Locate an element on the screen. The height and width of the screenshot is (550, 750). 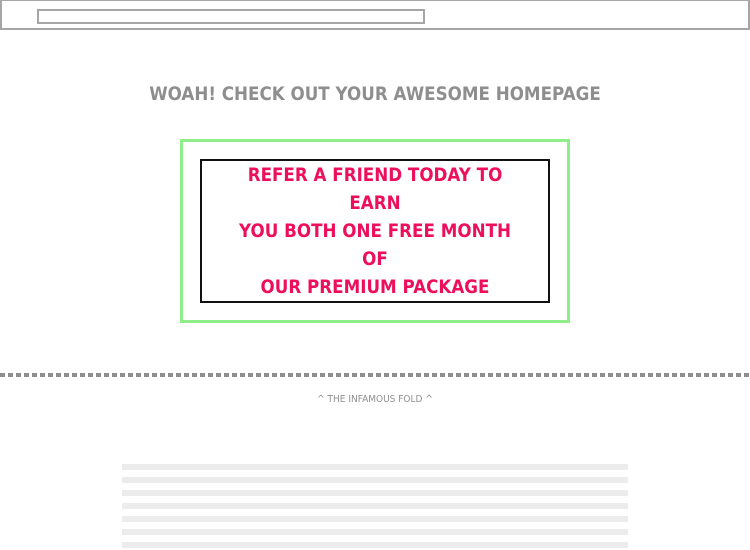
page-headline: WOAH! CHECK OUT YOUR AWESOME HOMEPAGE is located at coordinates (375, 94).